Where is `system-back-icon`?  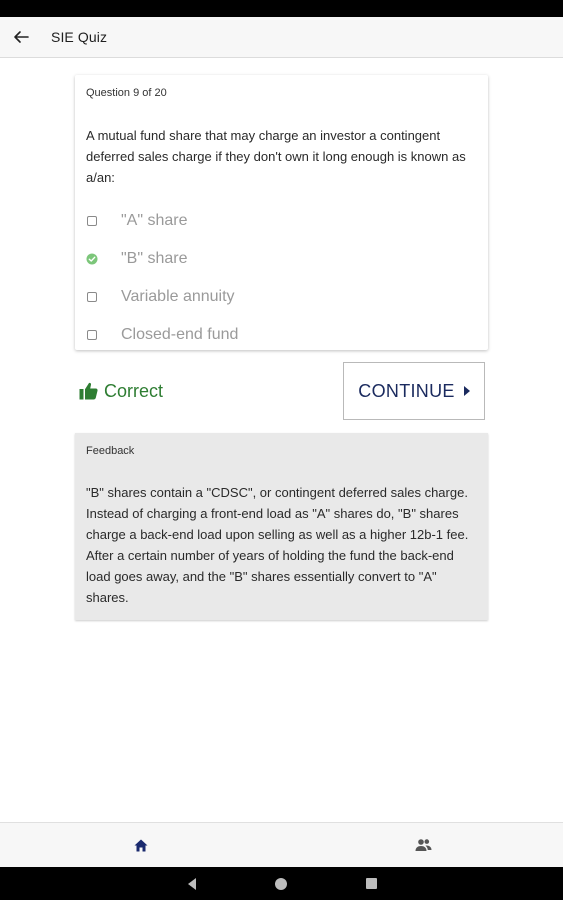 system-back-icon is located at coordinates (192, 884).